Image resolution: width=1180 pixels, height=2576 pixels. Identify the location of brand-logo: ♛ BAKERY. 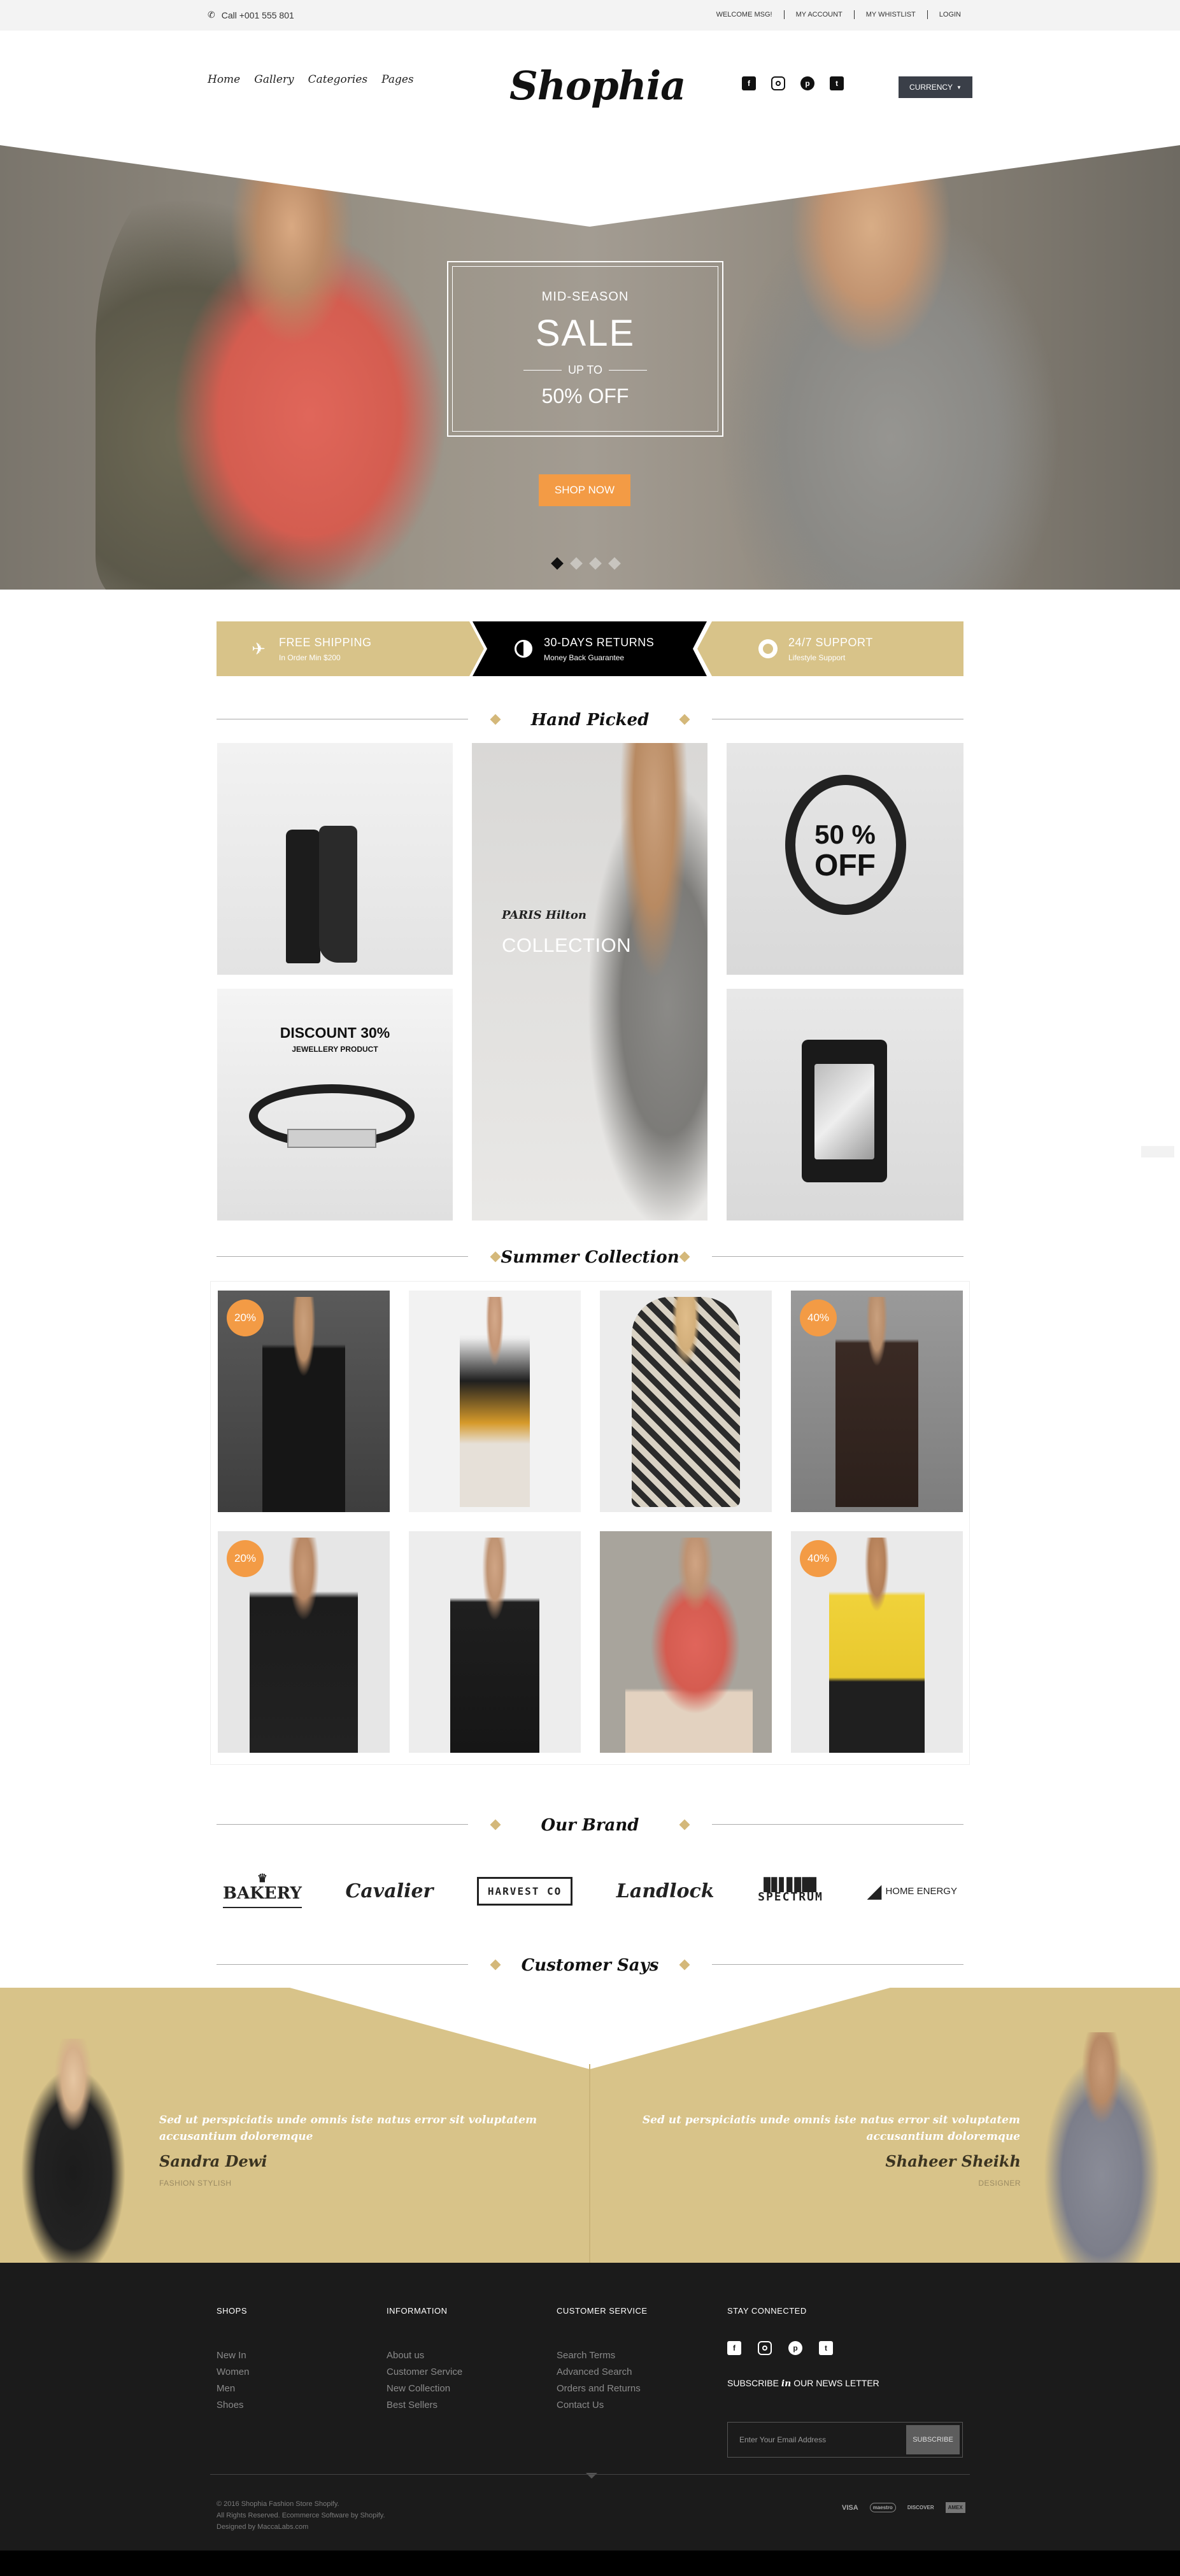
(262, 1890).